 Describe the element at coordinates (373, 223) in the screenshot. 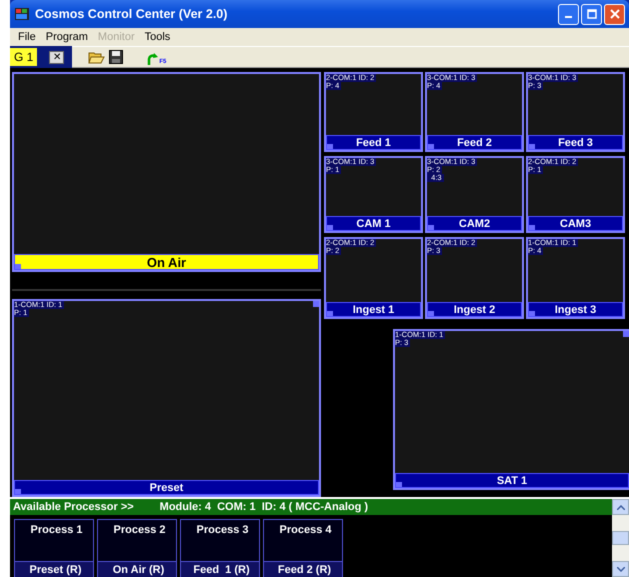

I see `monitor-label: CAM 1` at that location.